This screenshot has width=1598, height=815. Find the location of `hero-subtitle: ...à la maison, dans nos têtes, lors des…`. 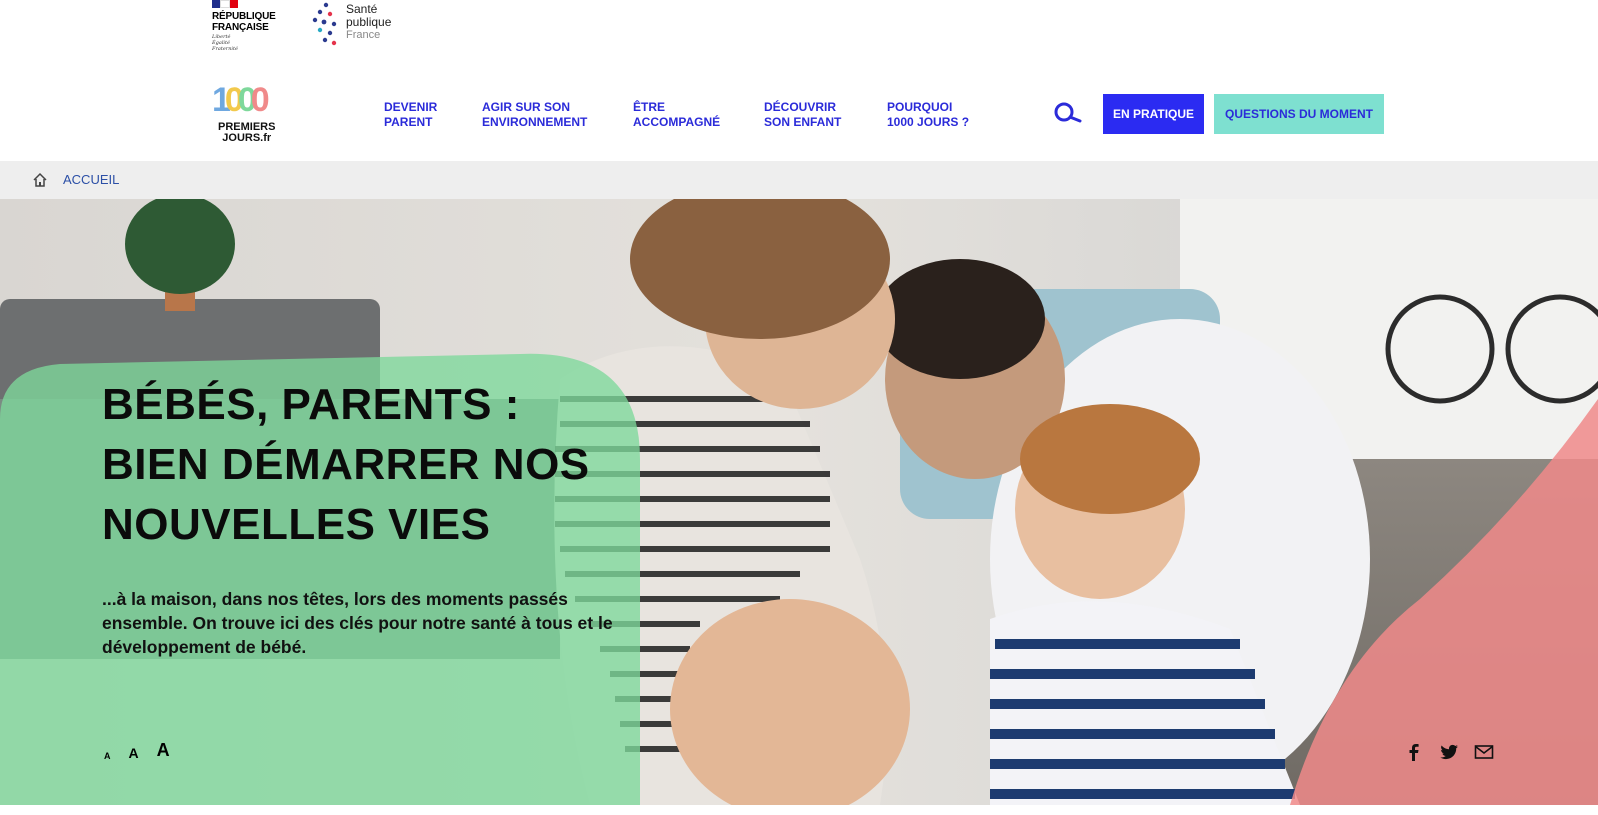

hero-subtitle: ...à la maison, dans nos têtes, lors des… is located at coordinates (357, 623).